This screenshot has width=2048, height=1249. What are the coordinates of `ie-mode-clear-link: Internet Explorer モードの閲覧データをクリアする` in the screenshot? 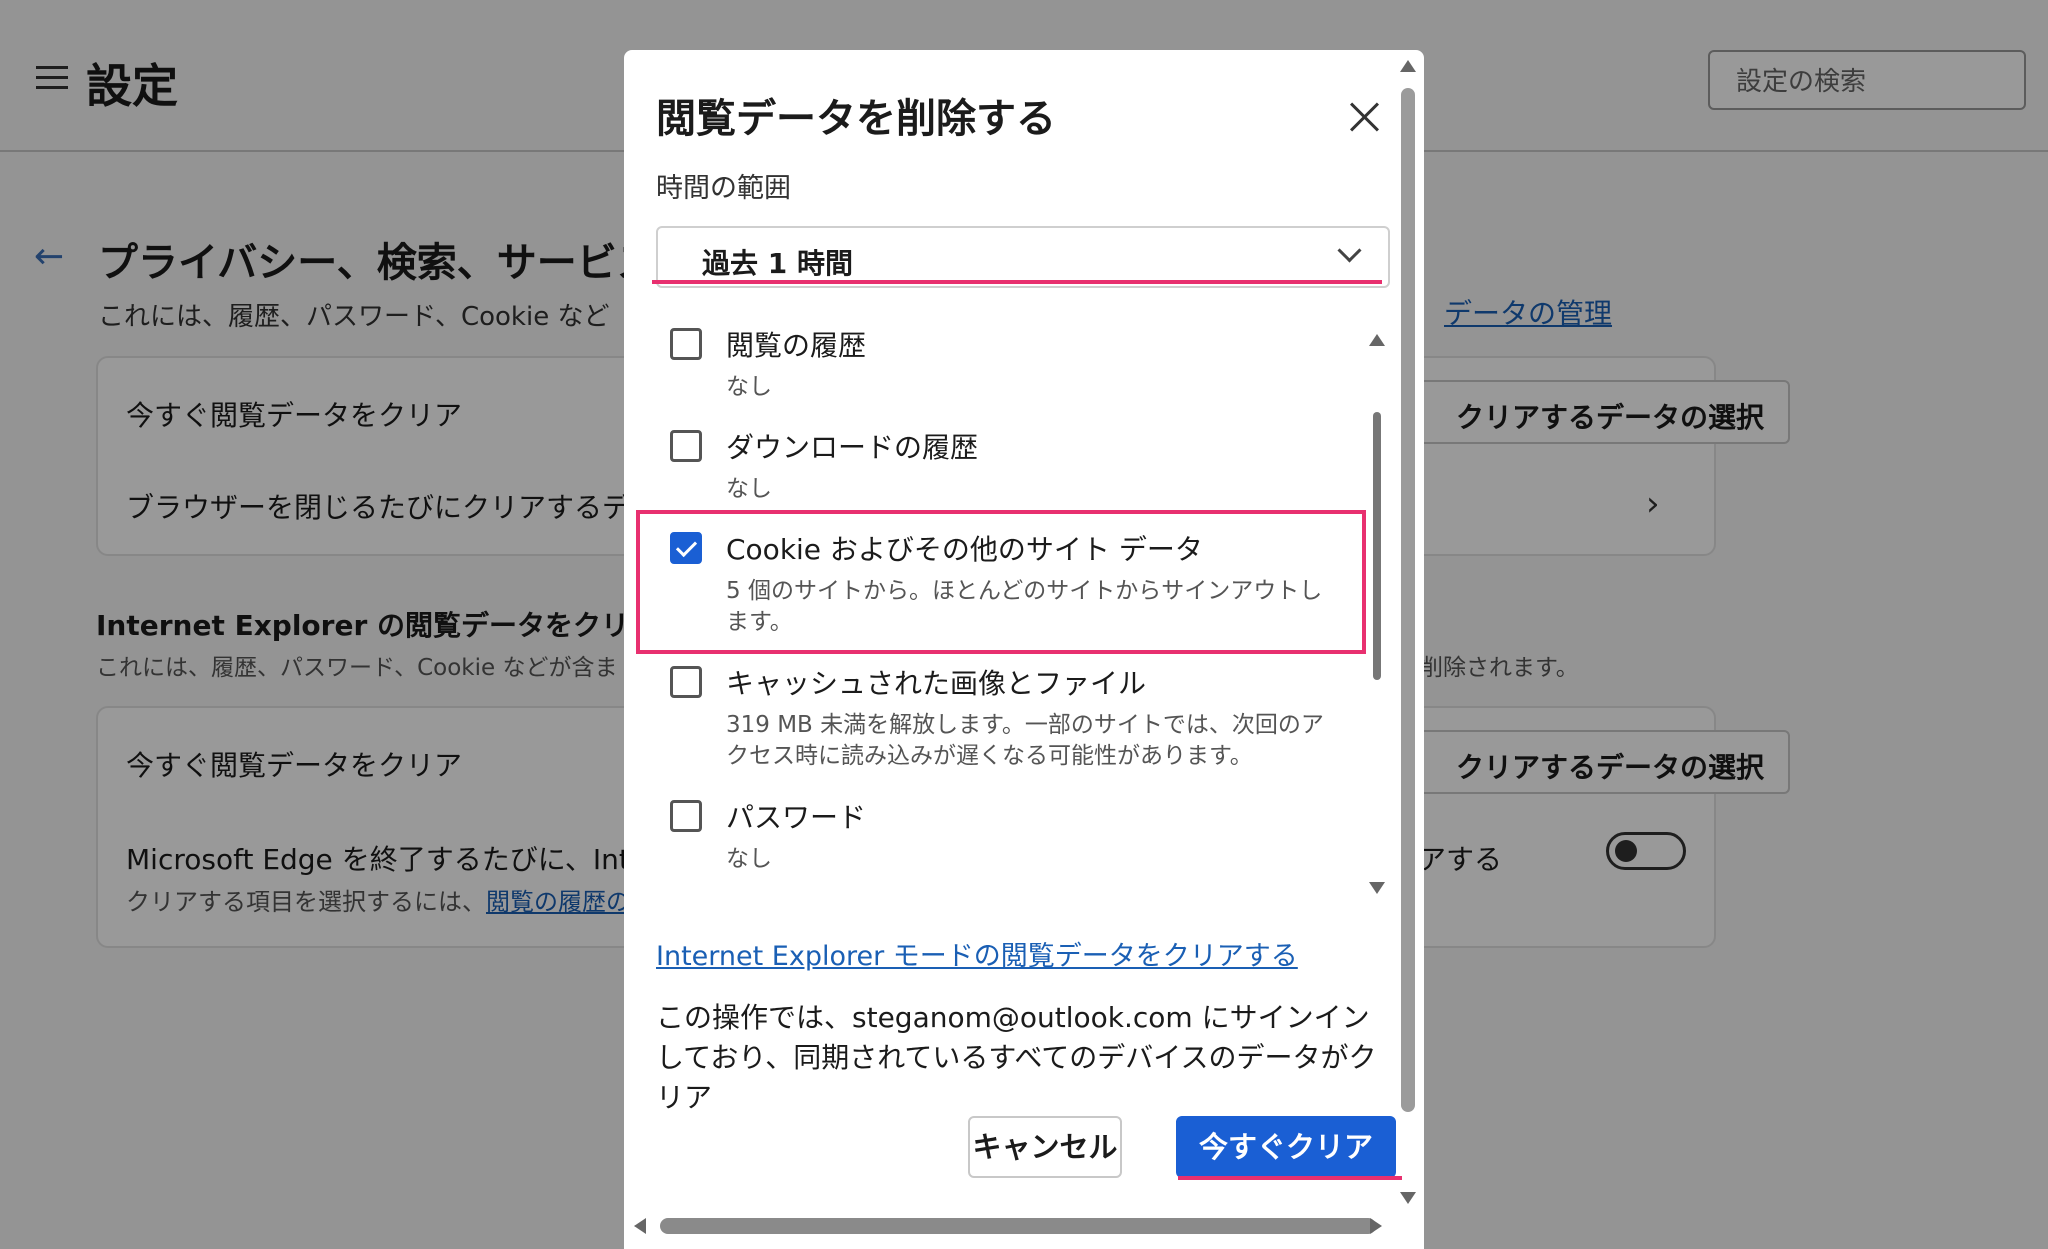 It's located at (977, 953).